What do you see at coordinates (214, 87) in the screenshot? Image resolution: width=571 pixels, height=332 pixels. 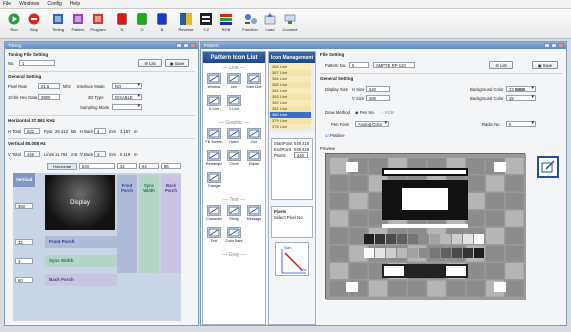 I see `pattern-icon-label: Window` at bounding box center [214, 87].